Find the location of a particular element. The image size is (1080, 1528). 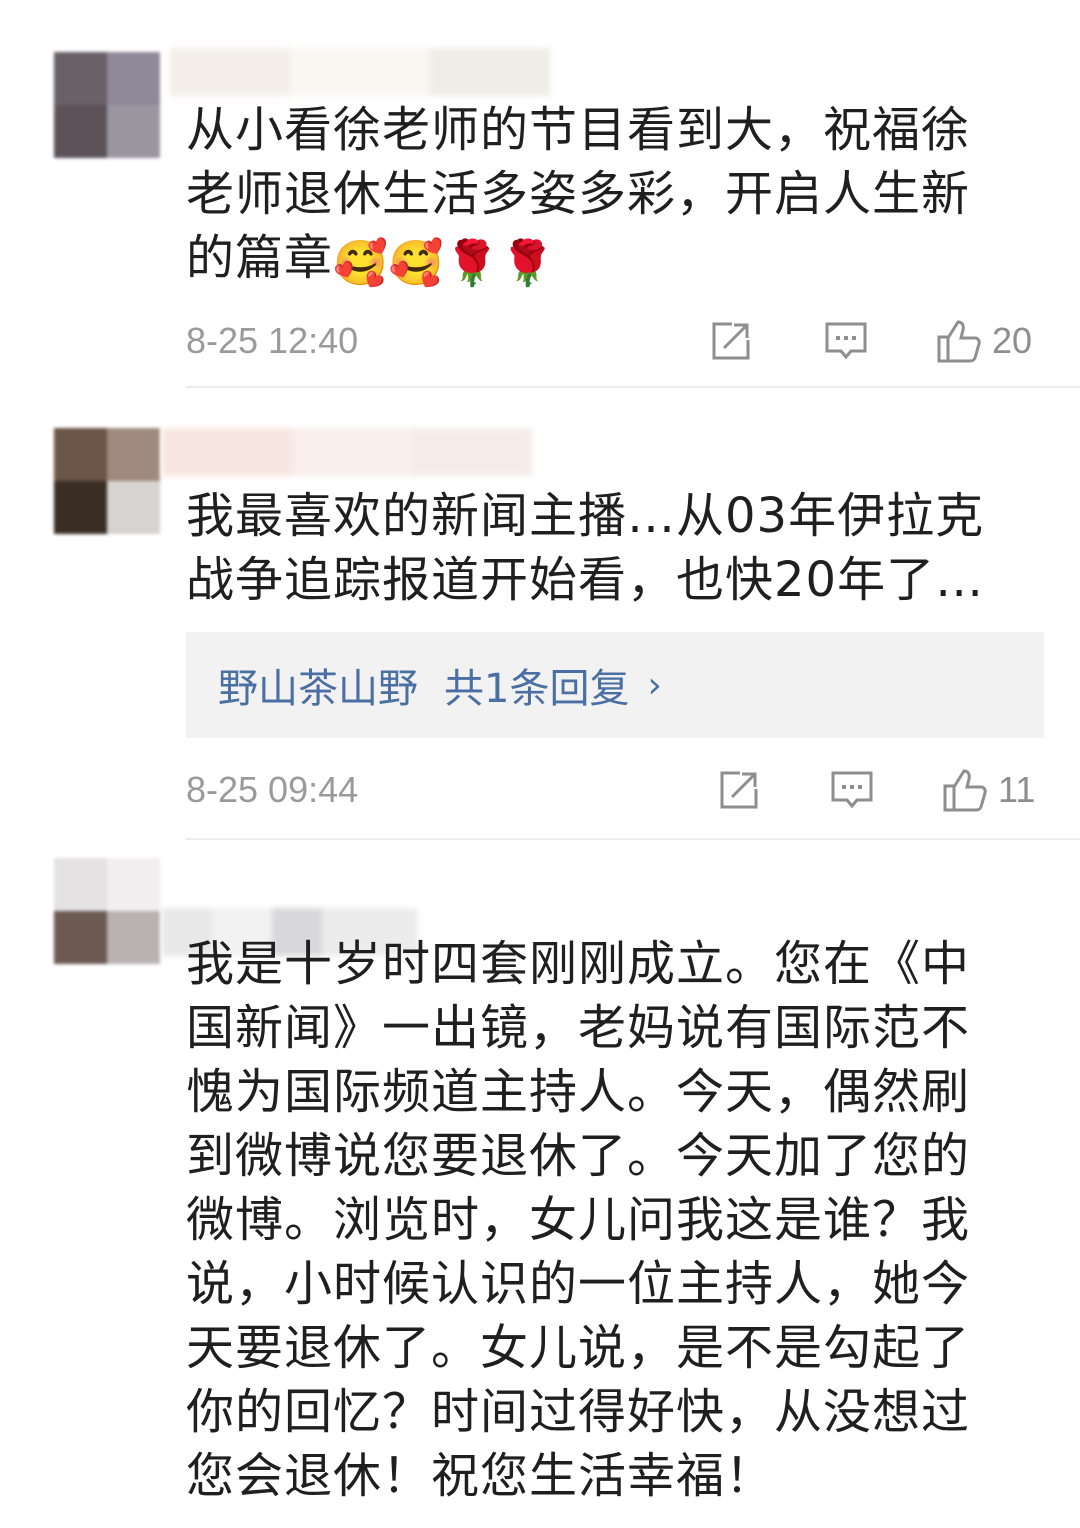

comment-line: 的篇章 is located at coordinates (260, 258).